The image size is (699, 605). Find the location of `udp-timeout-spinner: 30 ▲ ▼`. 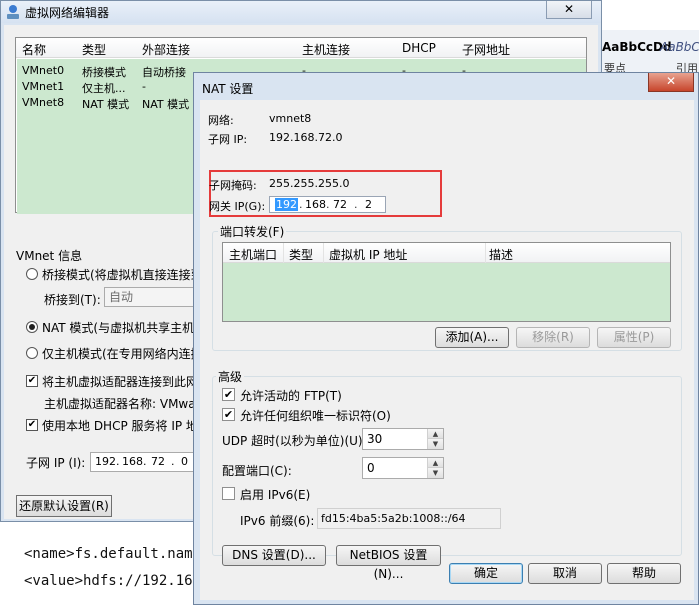

udp-timeout-spinner: 30 ▲ ▼ is located at coordinates (403, 439).